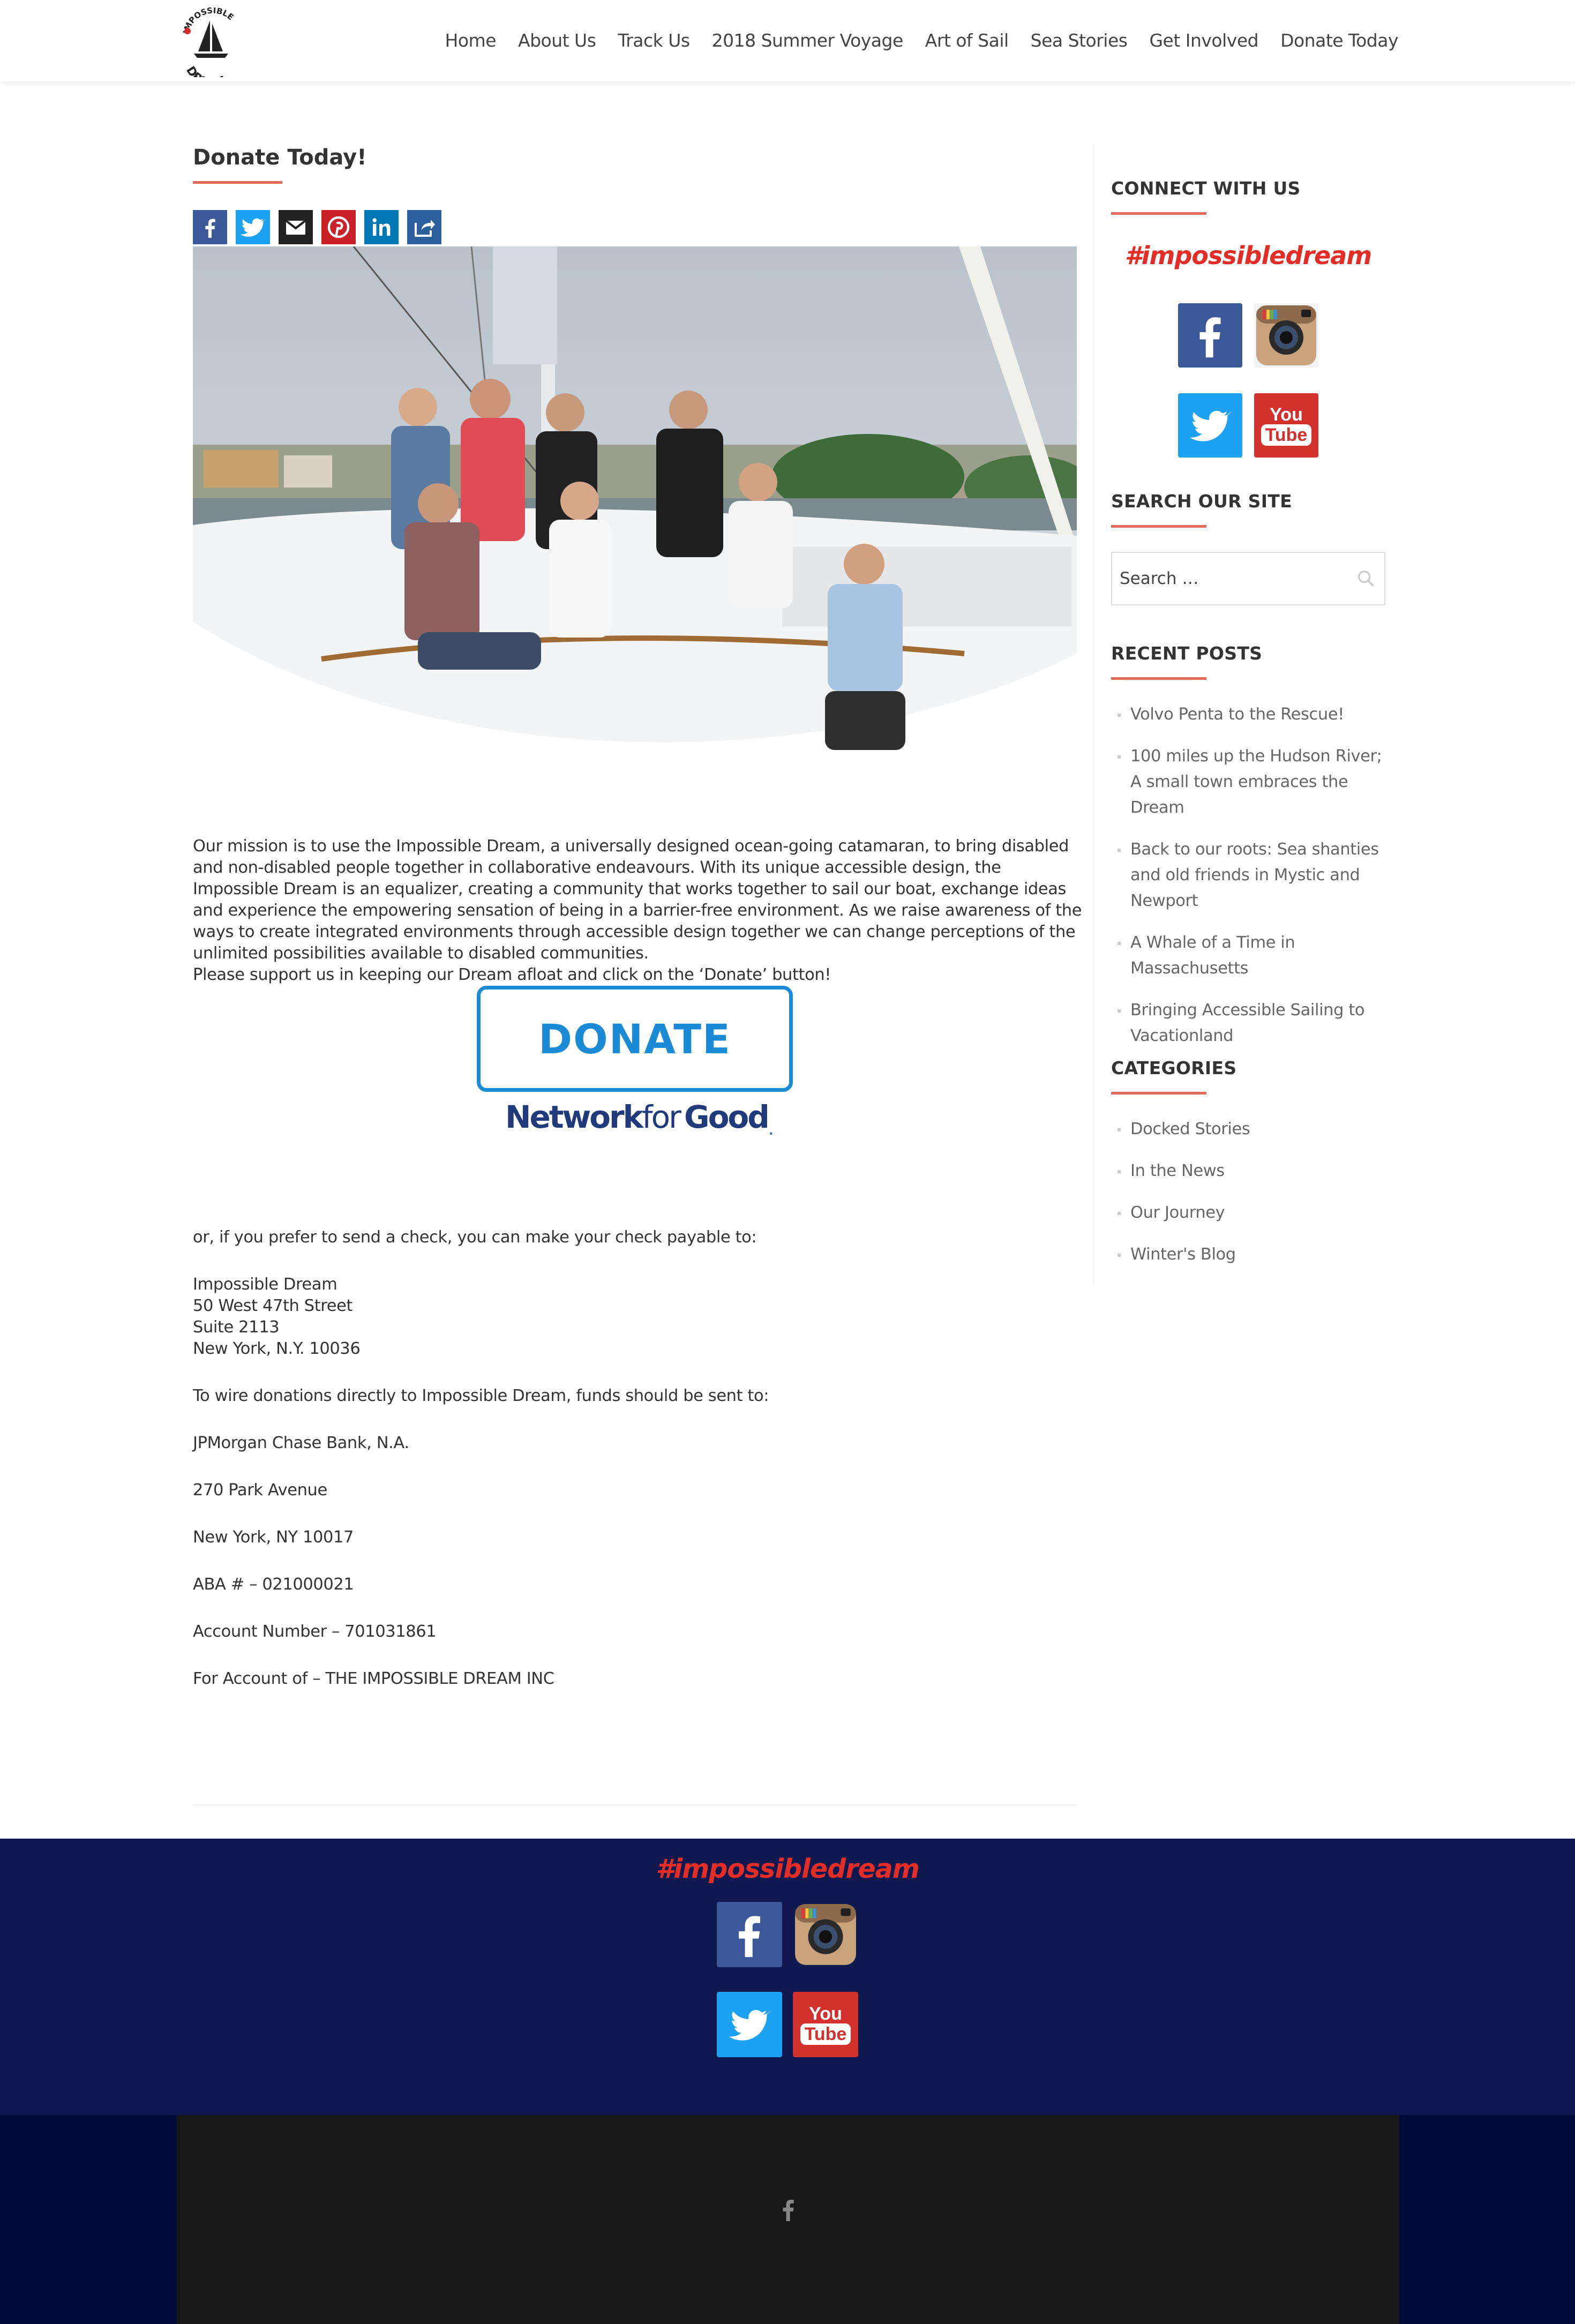  What do you see at coordinates (296, 227) in the screenshot?
I see `email-share-icon` at bounding box center [296, 227].